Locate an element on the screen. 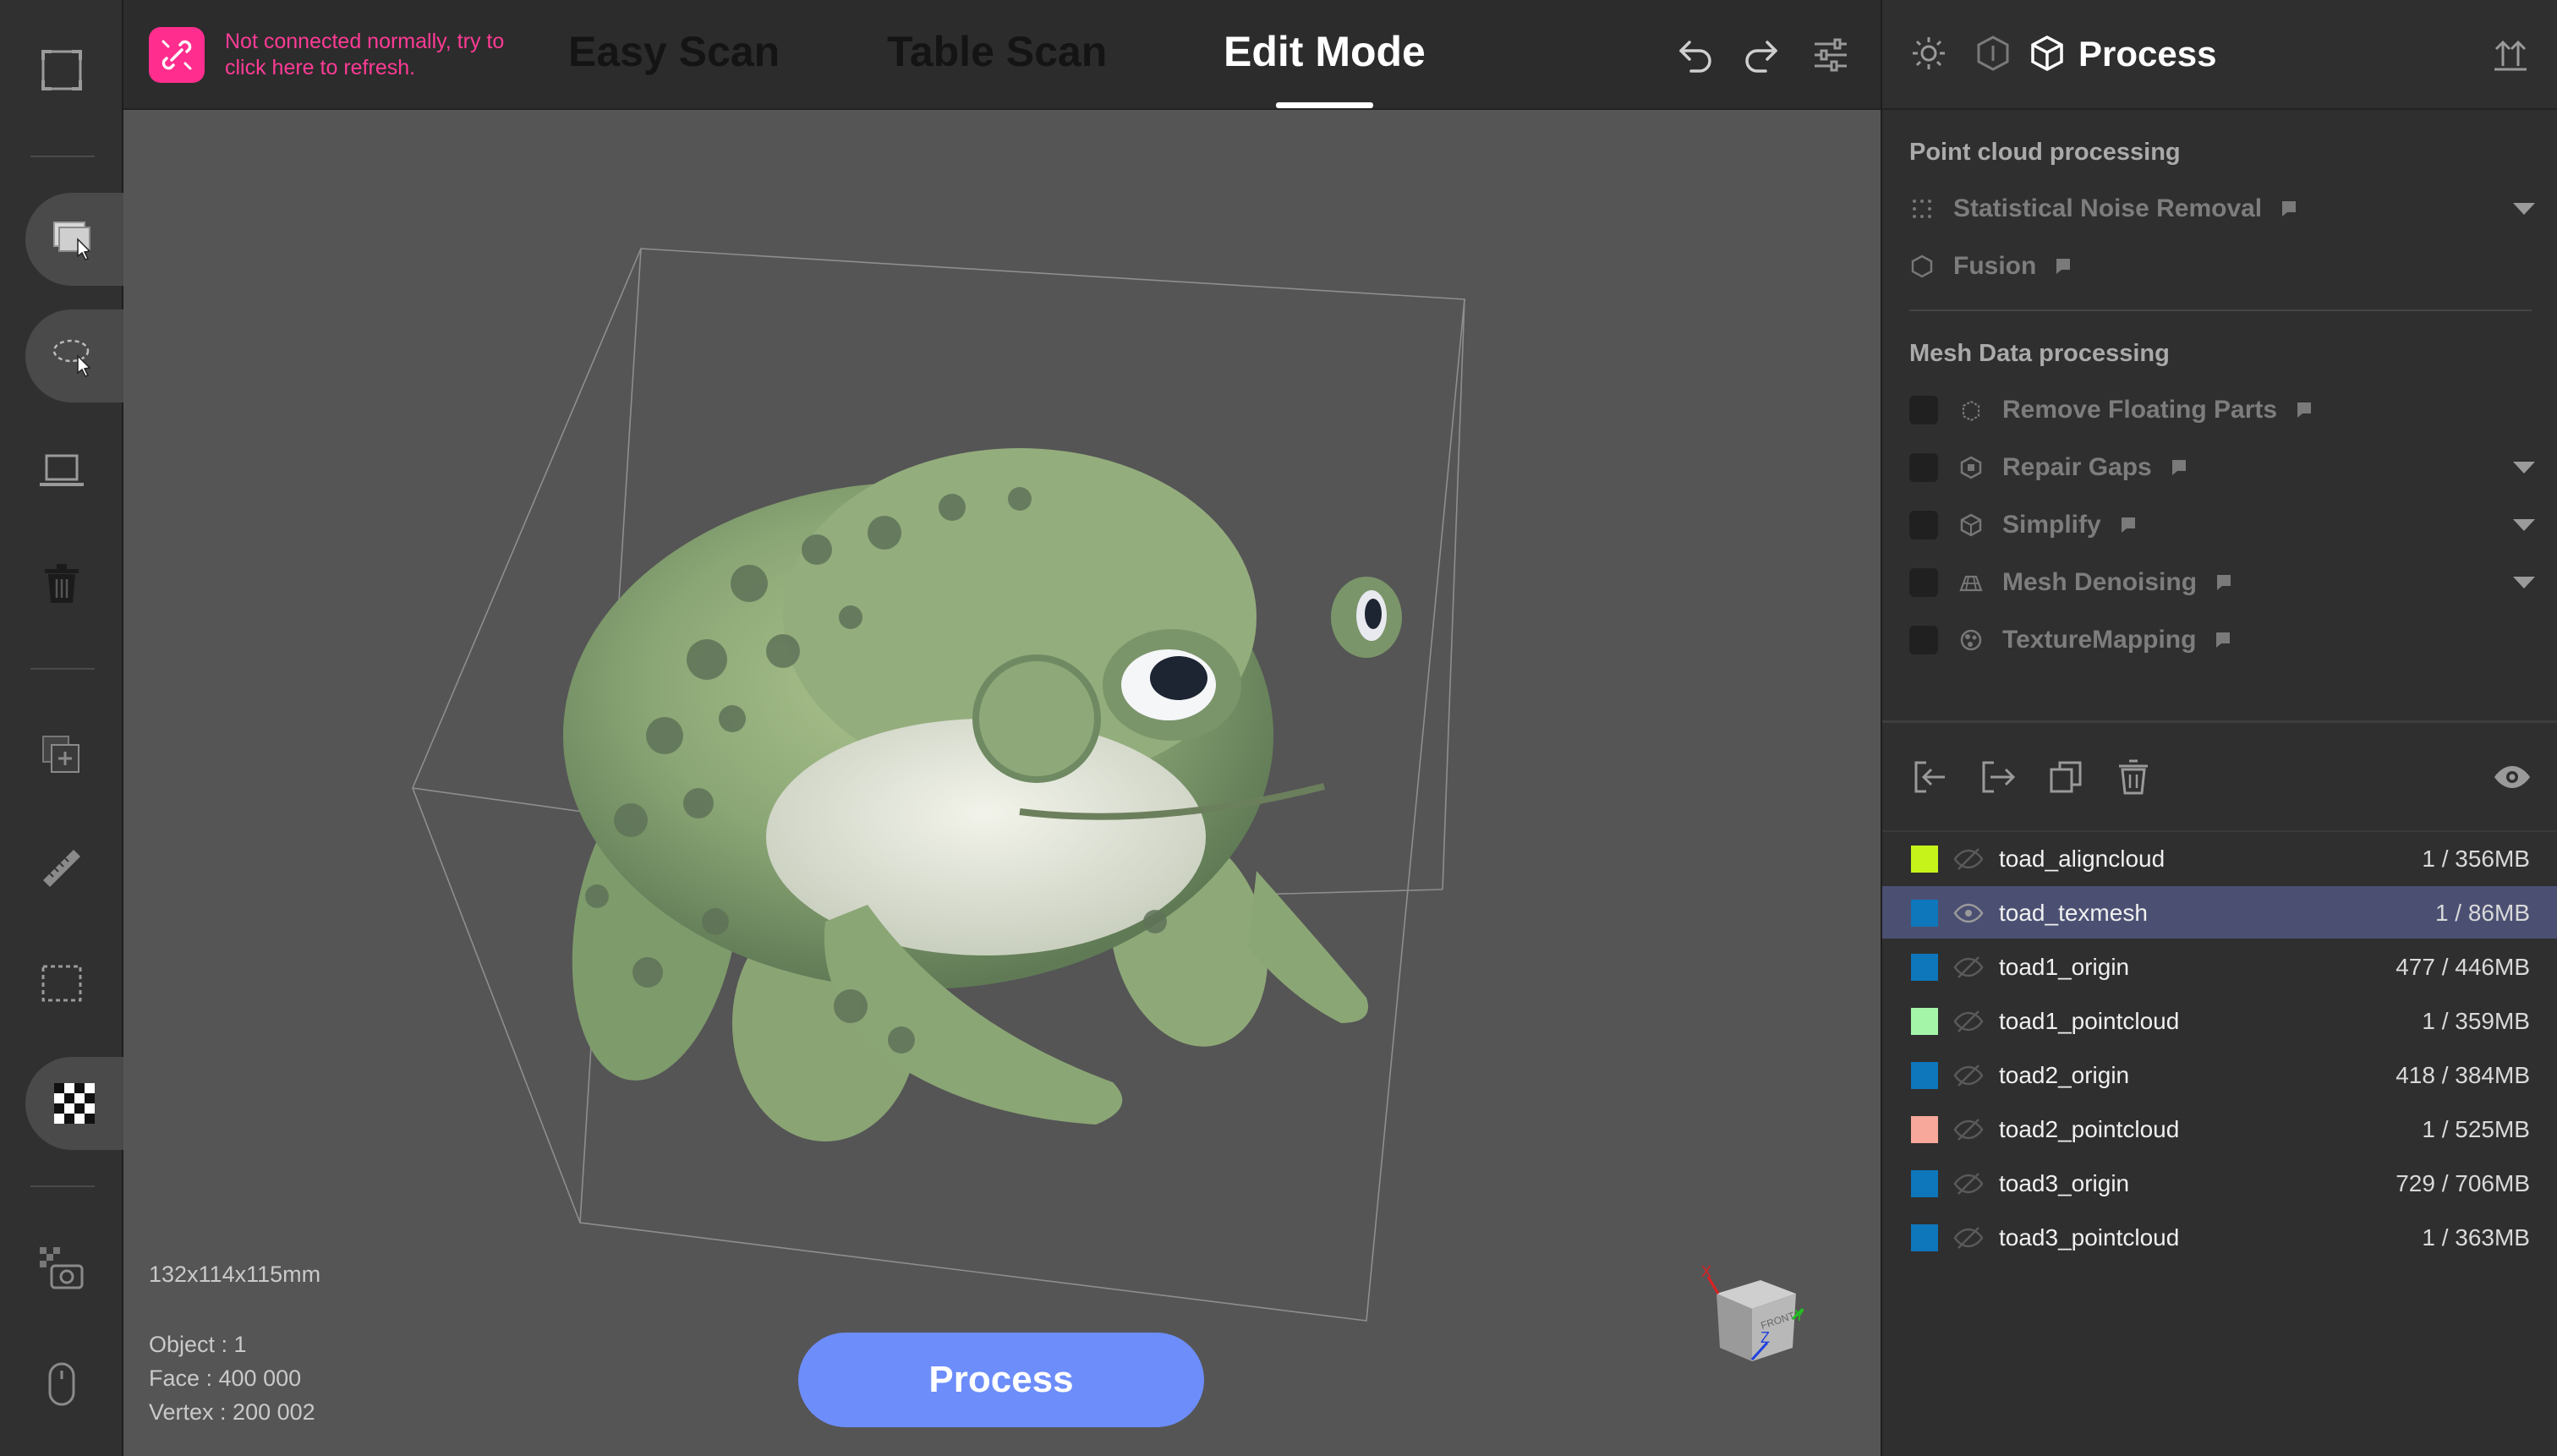 The image size is (2557, 1456). object-count: Object : 1 is located at coordinates (198, 1344).